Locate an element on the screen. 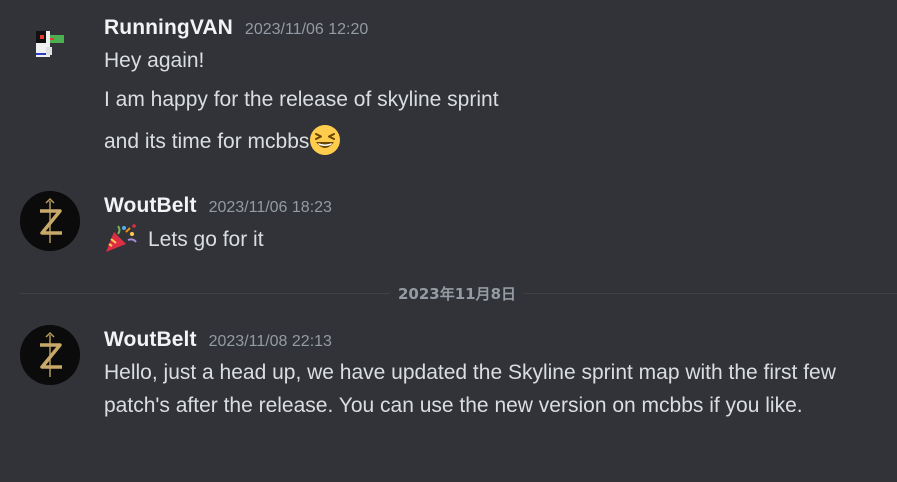 The width and height of the screenshot is (897, 482). message-line-with-emoji: Lets go for it is located at coordinates (184, 238).